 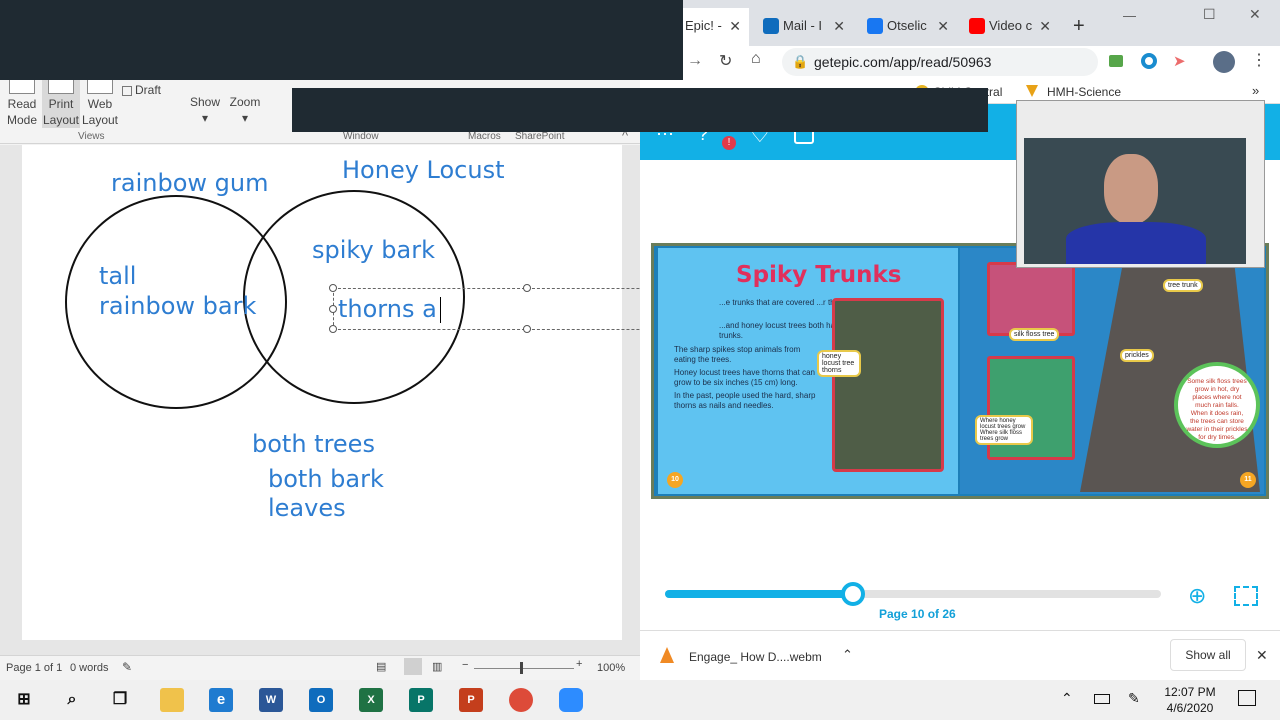 What do you see at coordinates (1255, 90) in the screenshot?
I see `more-bookmarks-icon: »` at bounding box center [1255, 90].